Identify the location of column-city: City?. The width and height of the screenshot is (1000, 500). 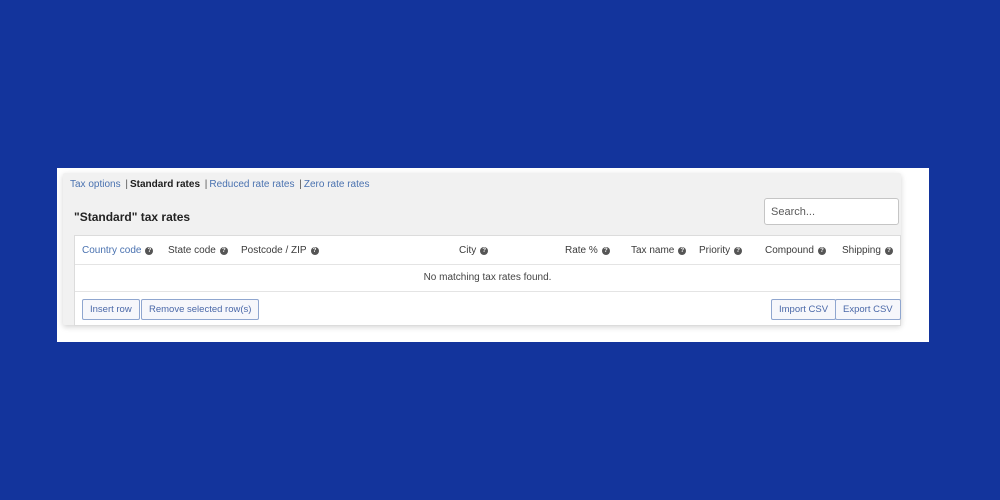
(474, 250).